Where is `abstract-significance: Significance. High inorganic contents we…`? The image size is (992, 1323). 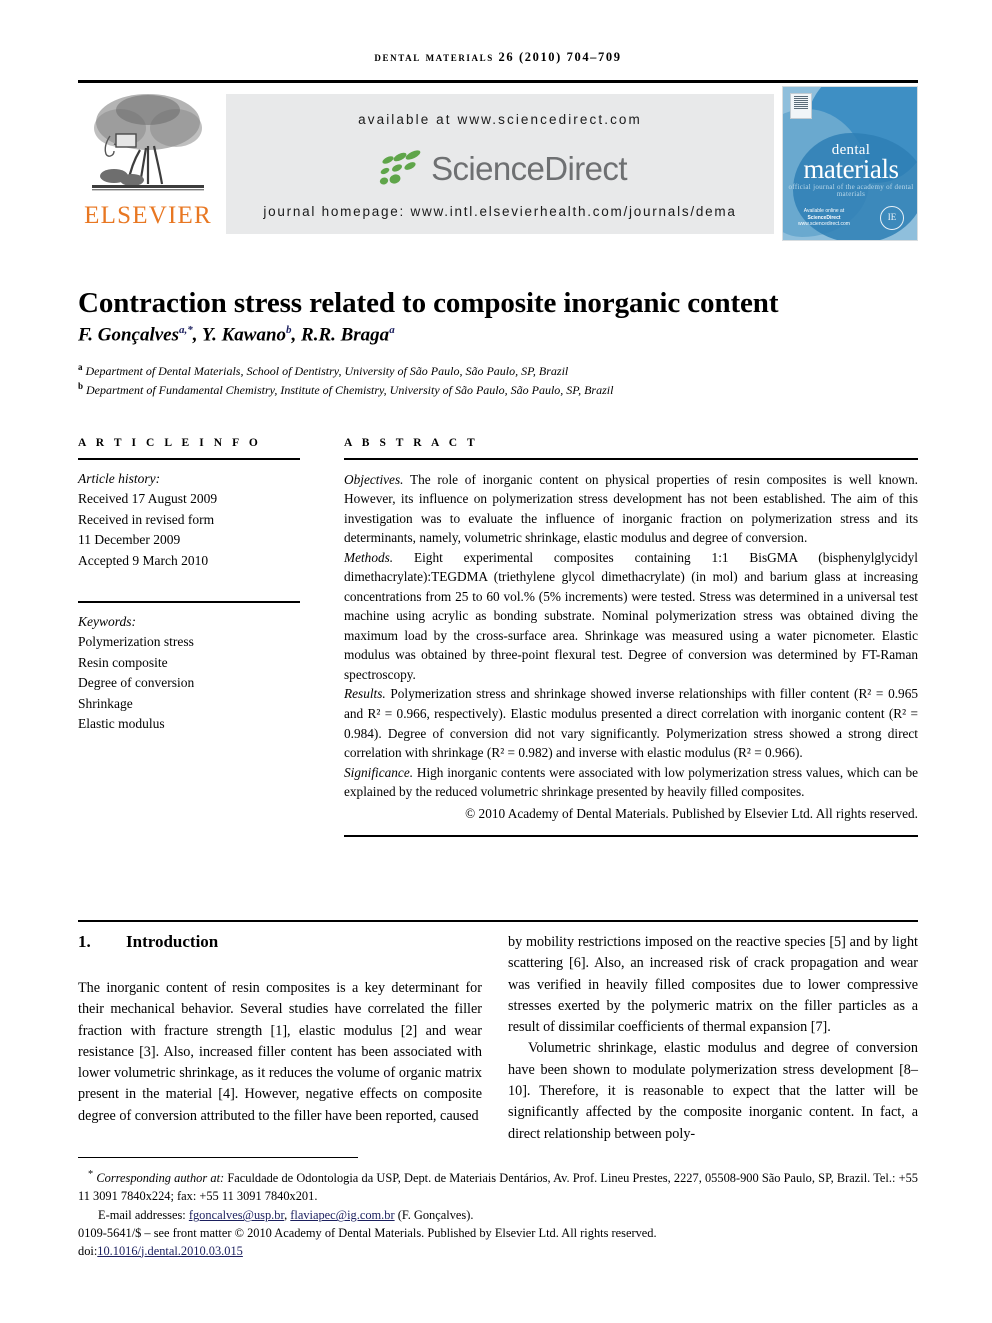 abstract-significance: Significance. High inorganic contents we… is located at coordinates (631, 782).